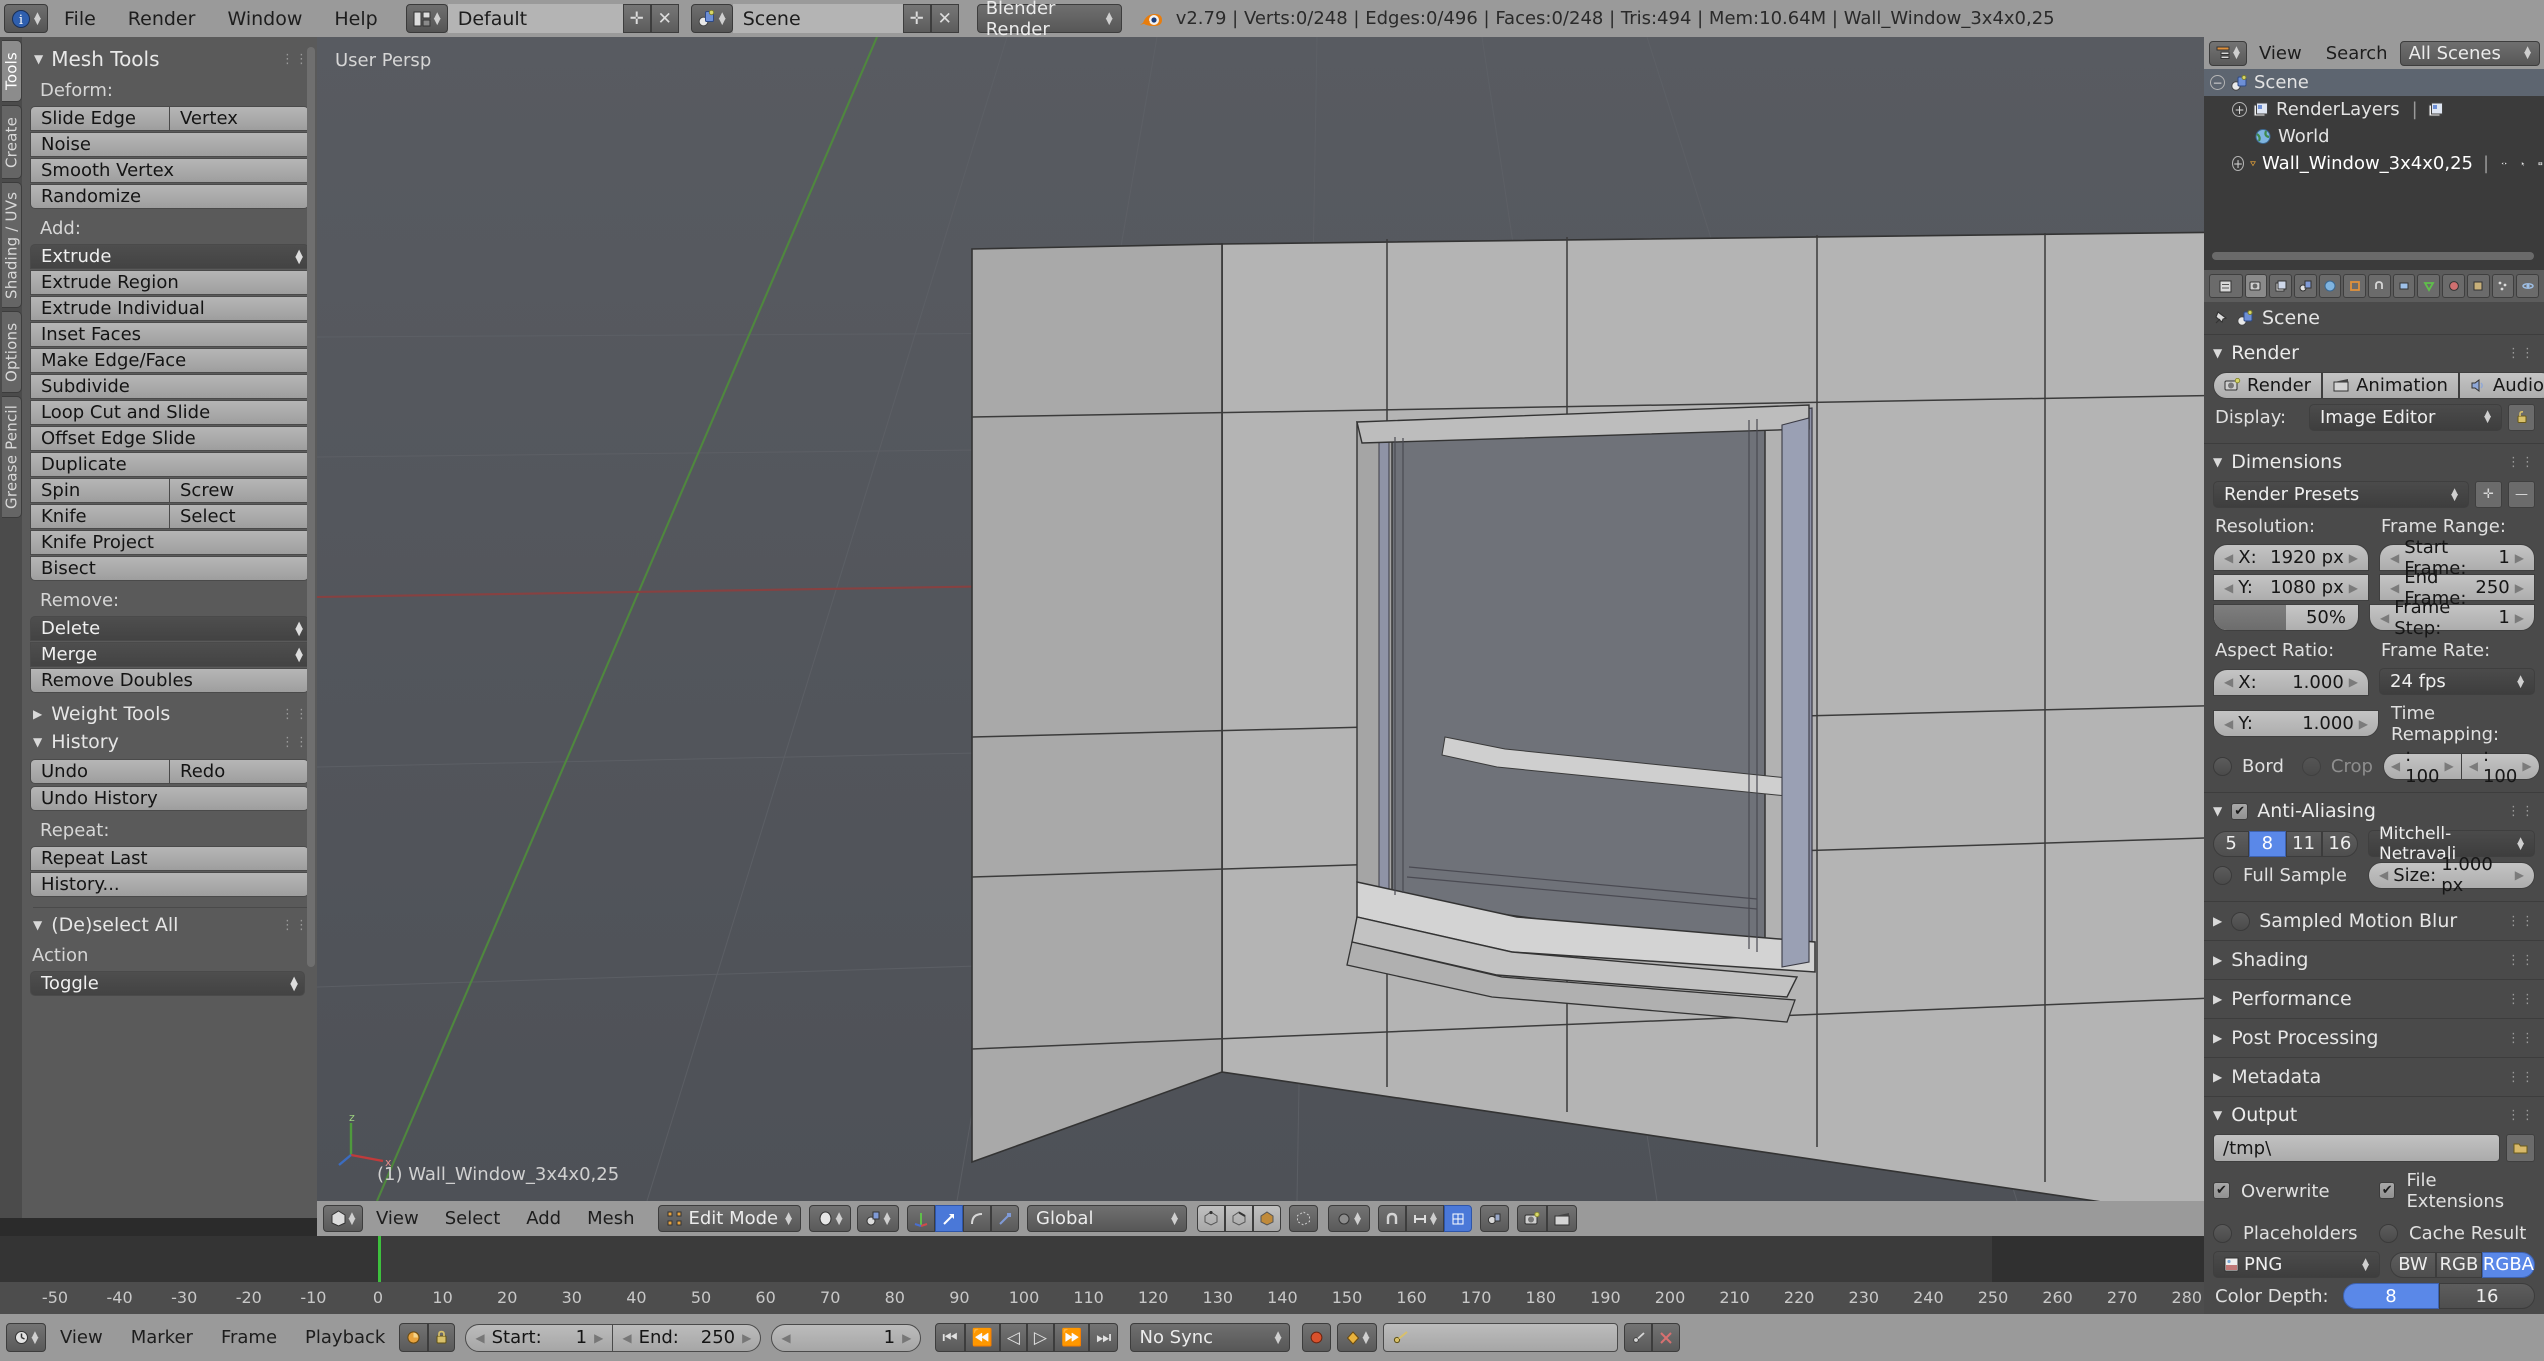  Describe the element at coordinates (26, 18) in the screenshot. I see `info-editor-type-button: i ▲ ▼` at that location.